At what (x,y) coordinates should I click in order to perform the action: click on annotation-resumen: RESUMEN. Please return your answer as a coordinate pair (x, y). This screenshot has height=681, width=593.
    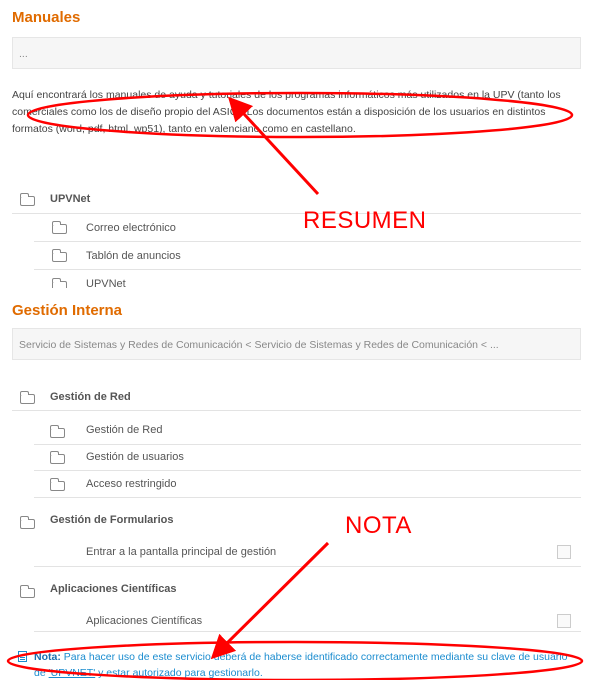
    Looking at the image, I should click on (365, 220).